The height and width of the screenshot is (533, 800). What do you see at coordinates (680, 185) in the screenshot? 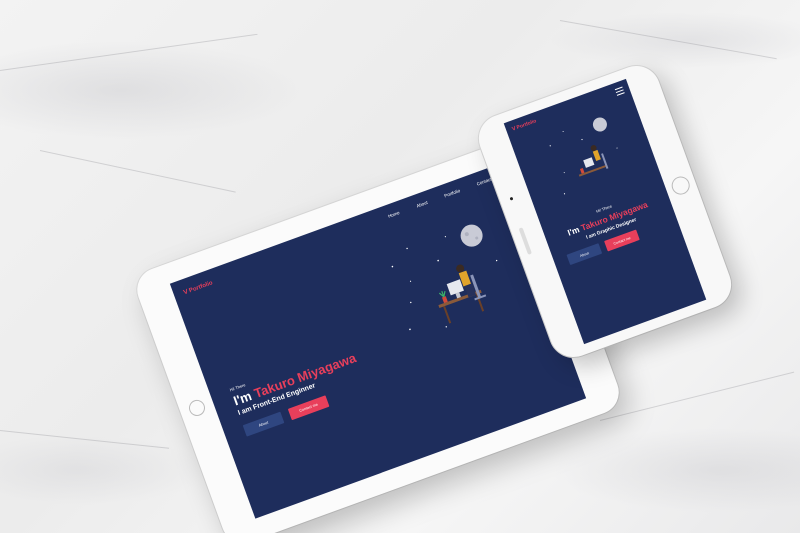
I see `phone-home-button` at bounding box center [680, 185].